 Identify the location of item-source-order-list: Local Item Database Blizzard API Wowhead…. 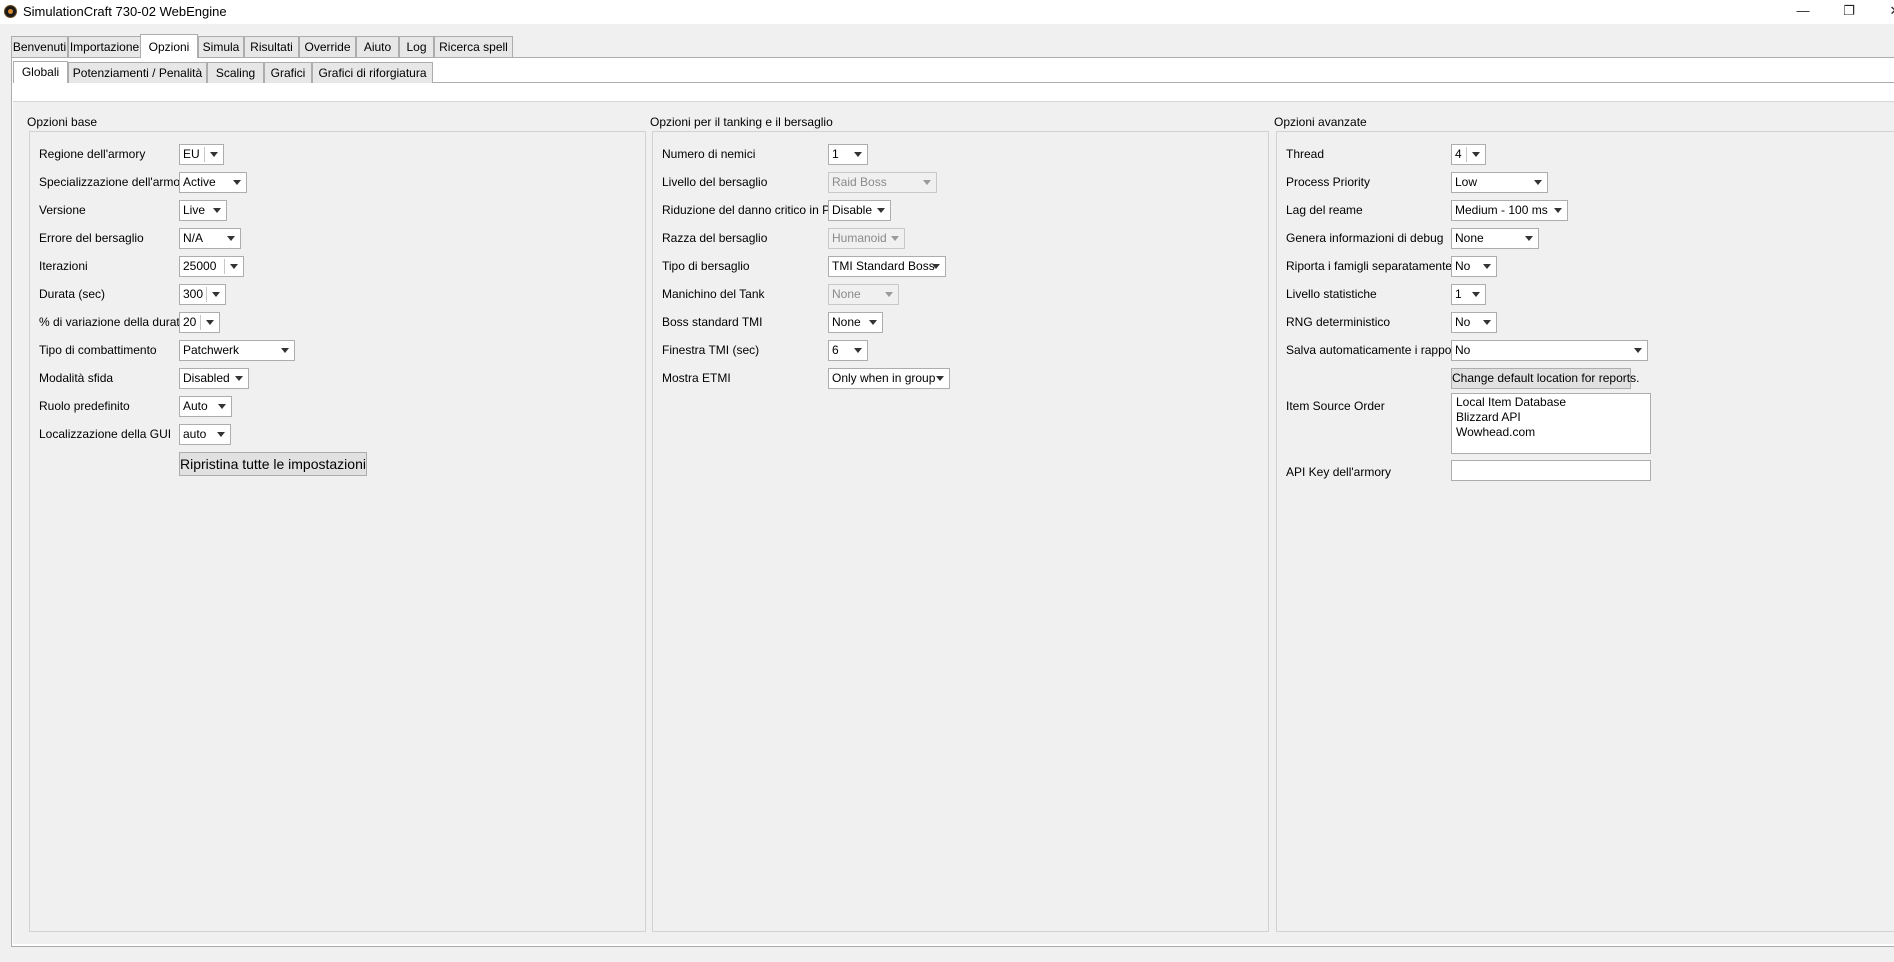
(1551, 423).